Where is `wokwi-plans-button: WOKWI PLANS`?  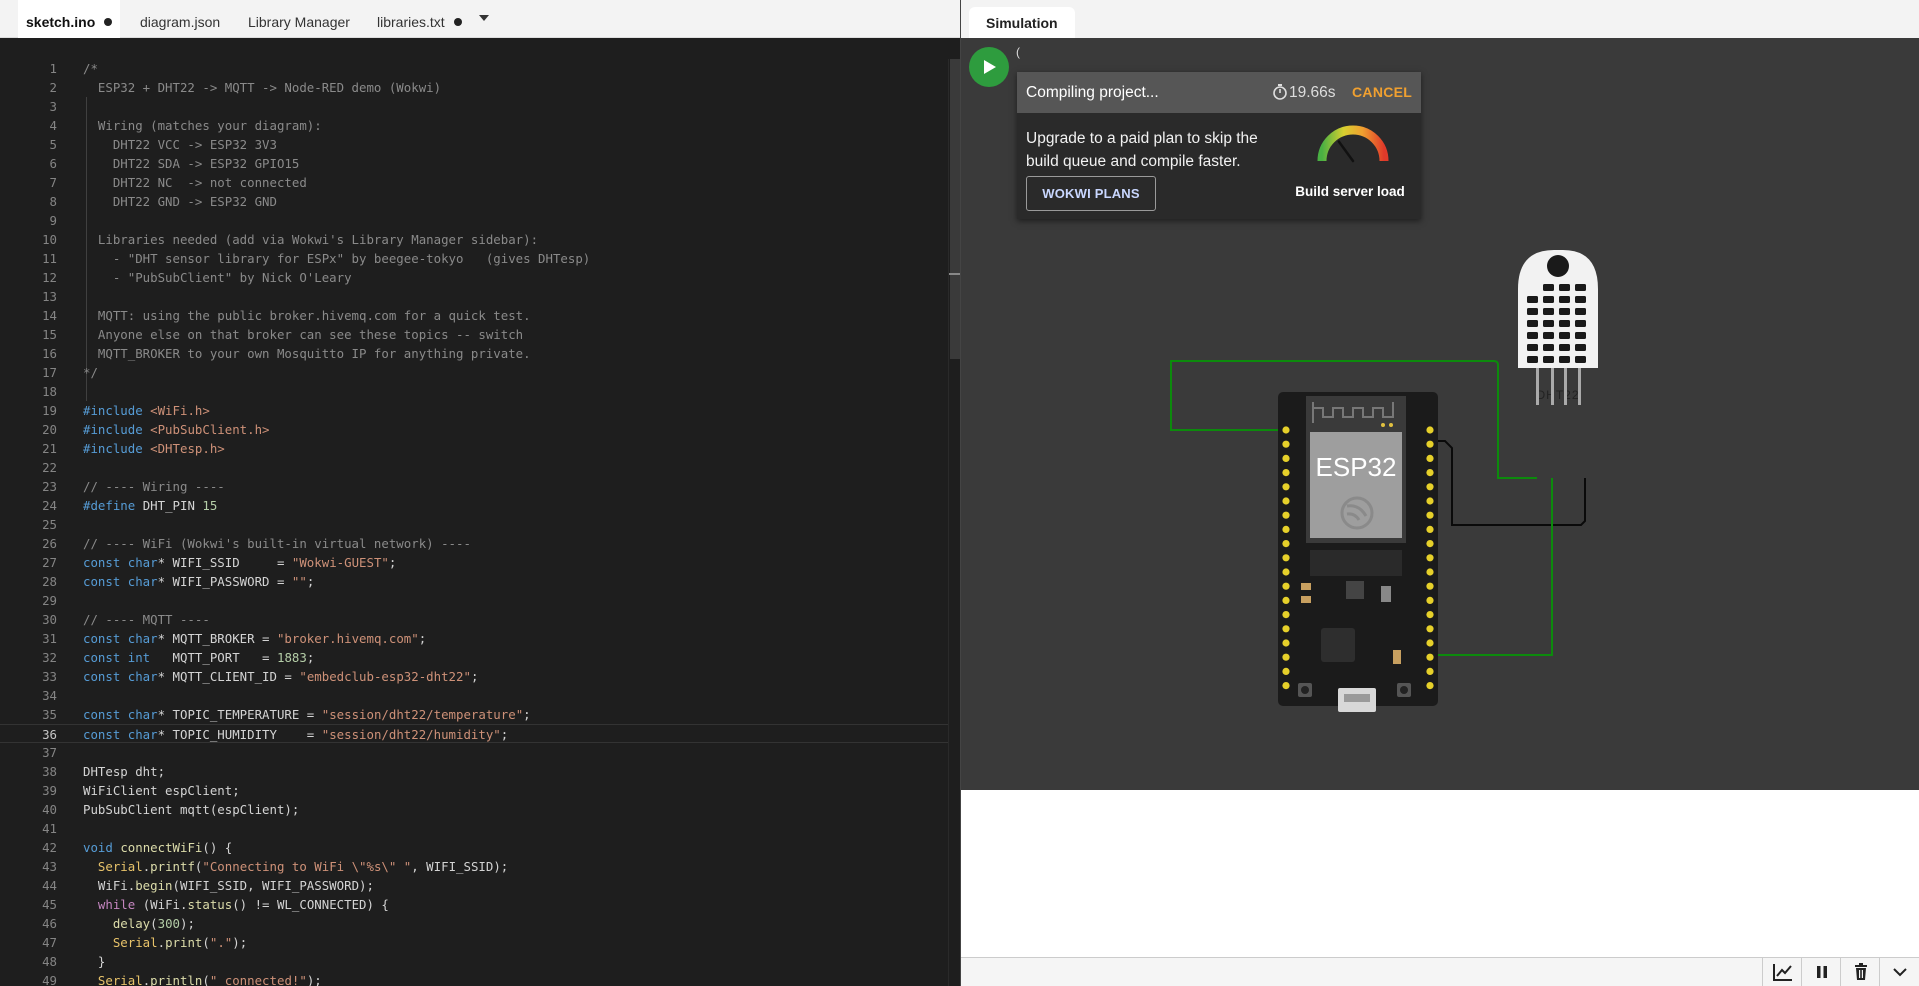
wokwi-plans-button: WOKWI PLANS is located at coordinates (1091, 193).